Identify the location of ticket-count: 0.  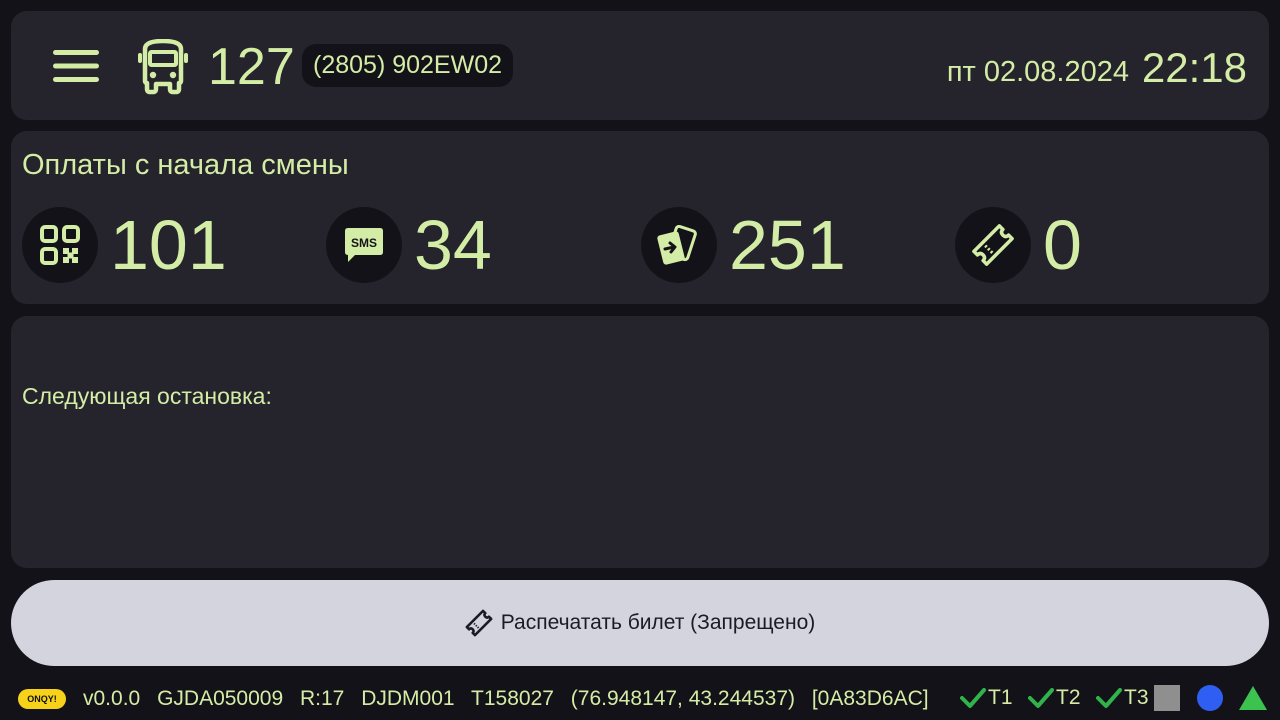
(1062, 245).